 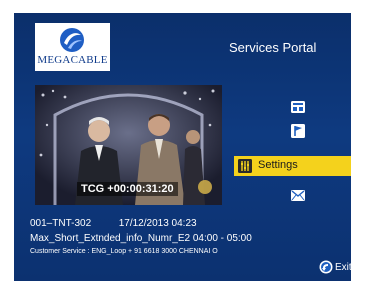 I want to click on settings-icon, so click(x=245, y=166).